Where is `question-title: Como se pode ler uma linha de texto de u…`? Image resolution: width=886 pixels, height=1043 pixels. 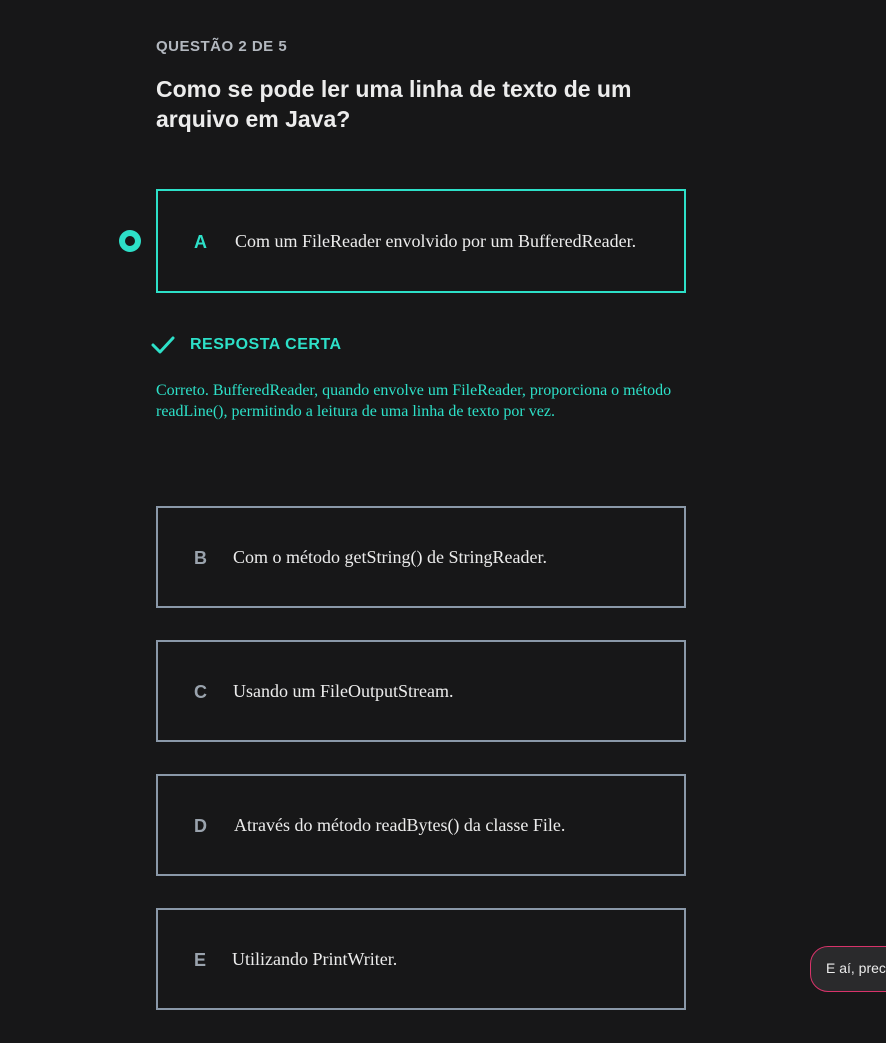
question-title: Como se pode ler uma linha de texto de u… is located at coordinates (394, 104).